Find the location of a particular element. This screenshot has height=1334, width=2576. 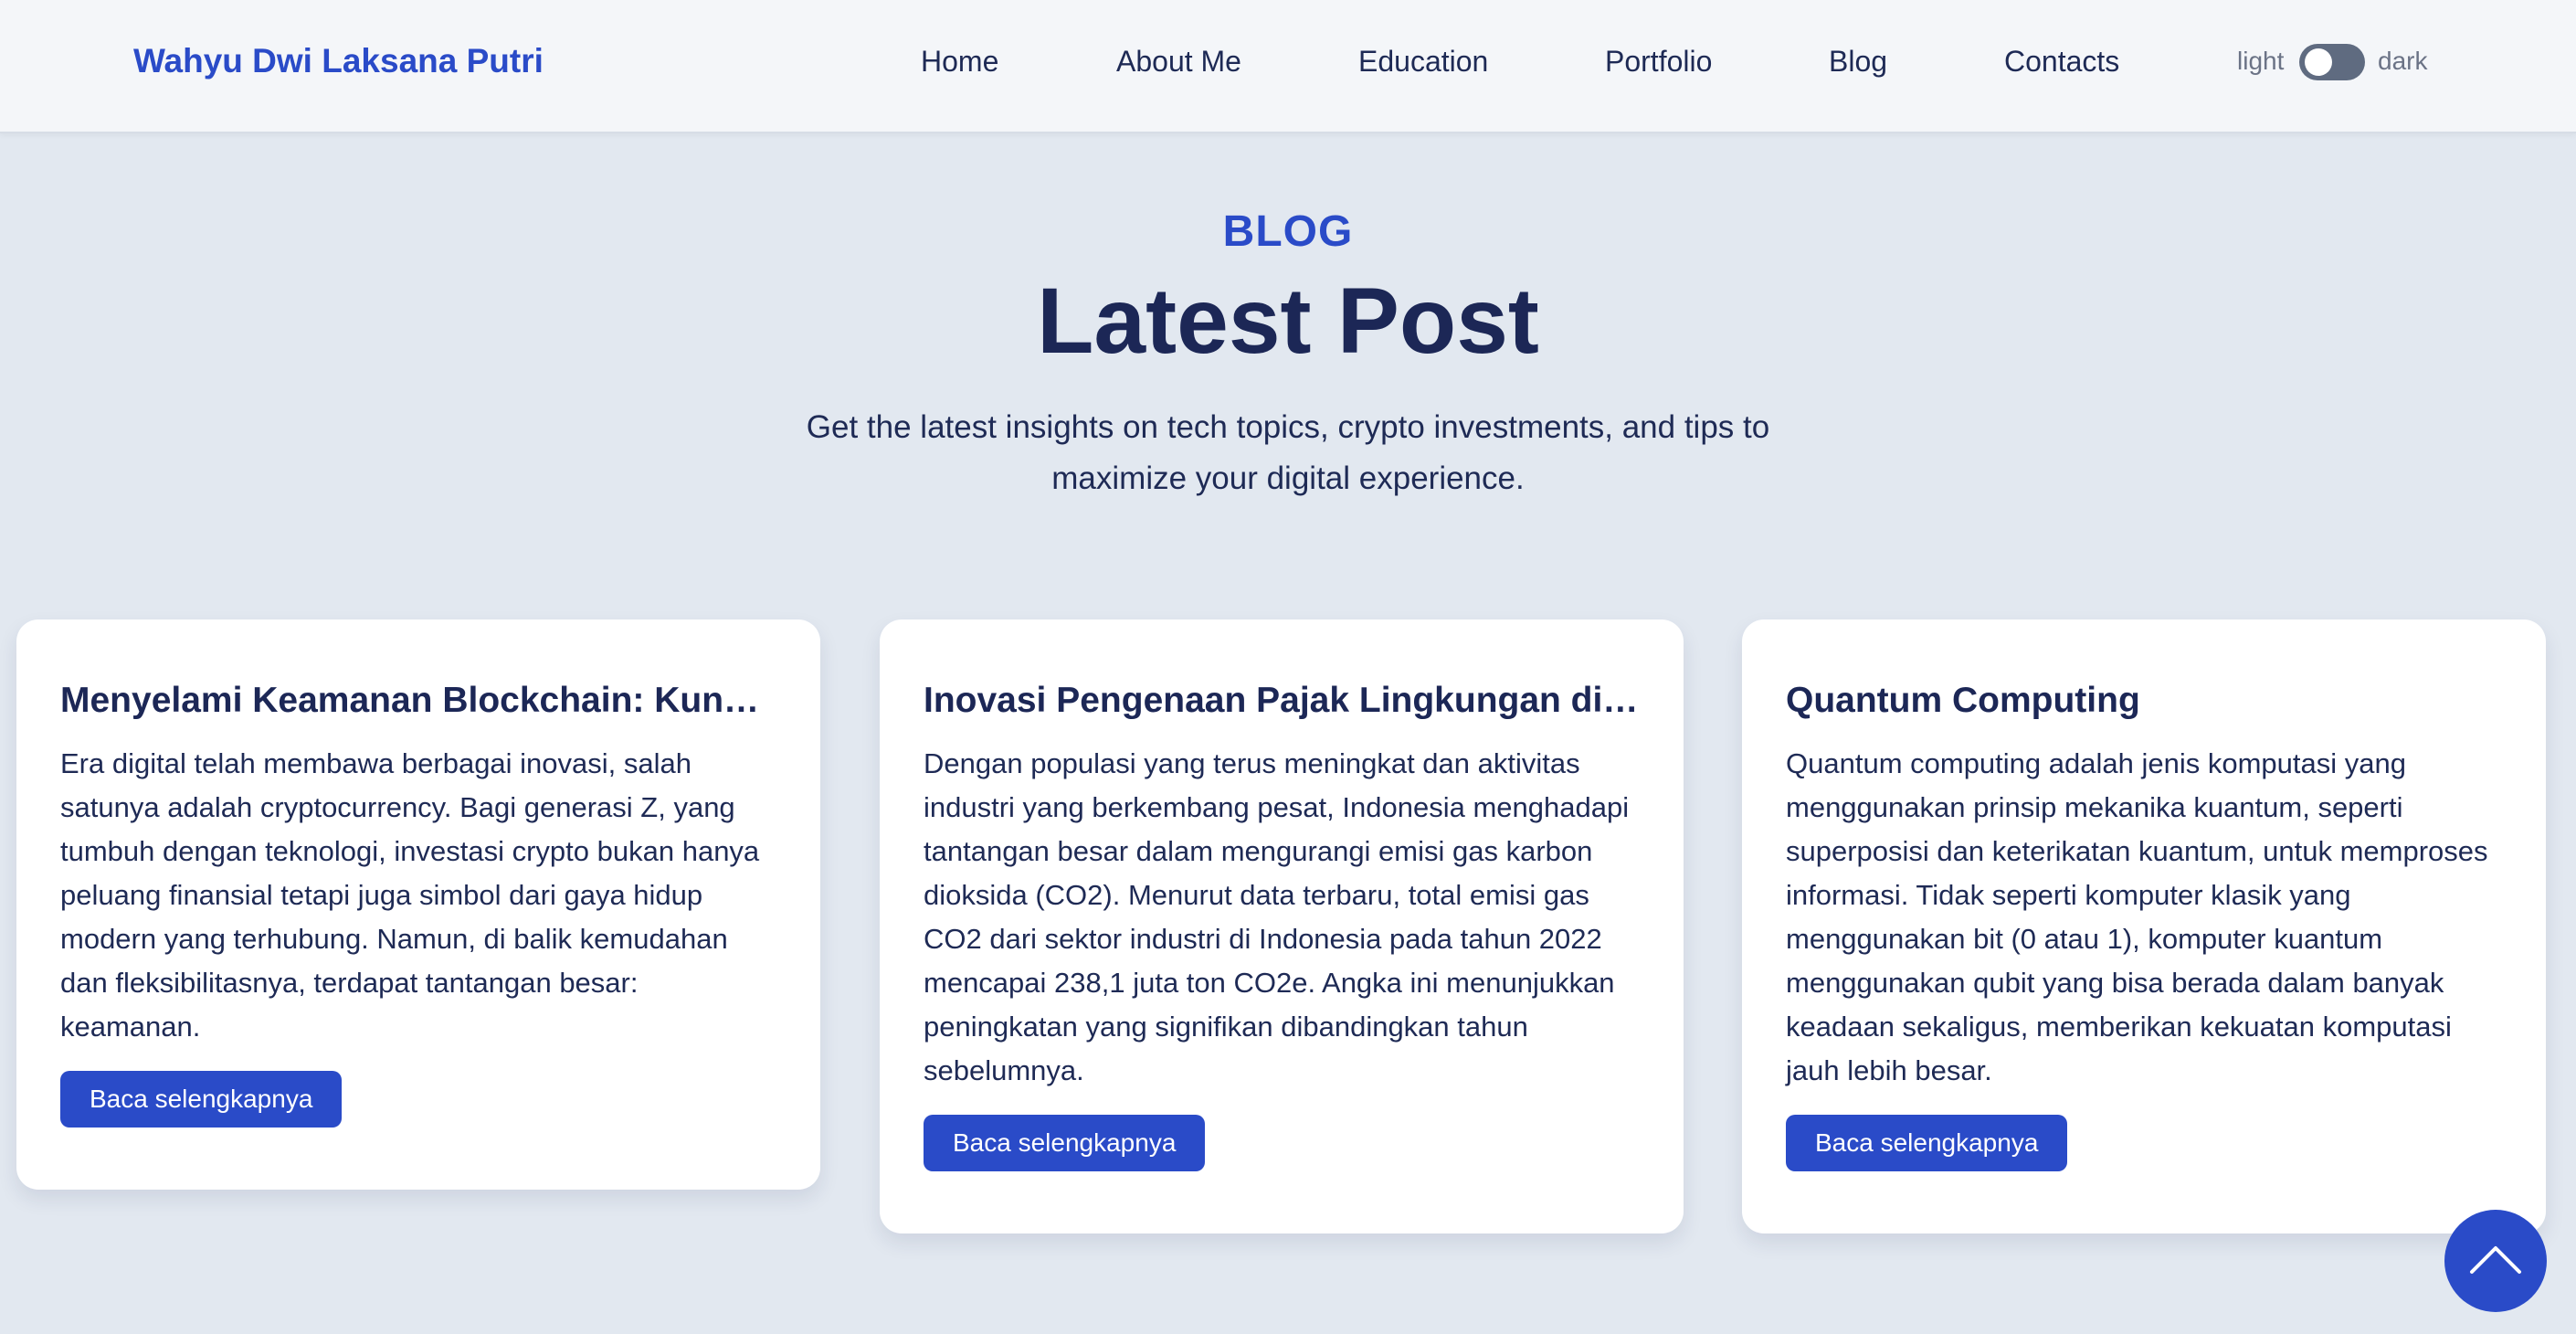

brand-logo: Wahyu Dwi Laksana Putri is located at coordinates (338, 61).